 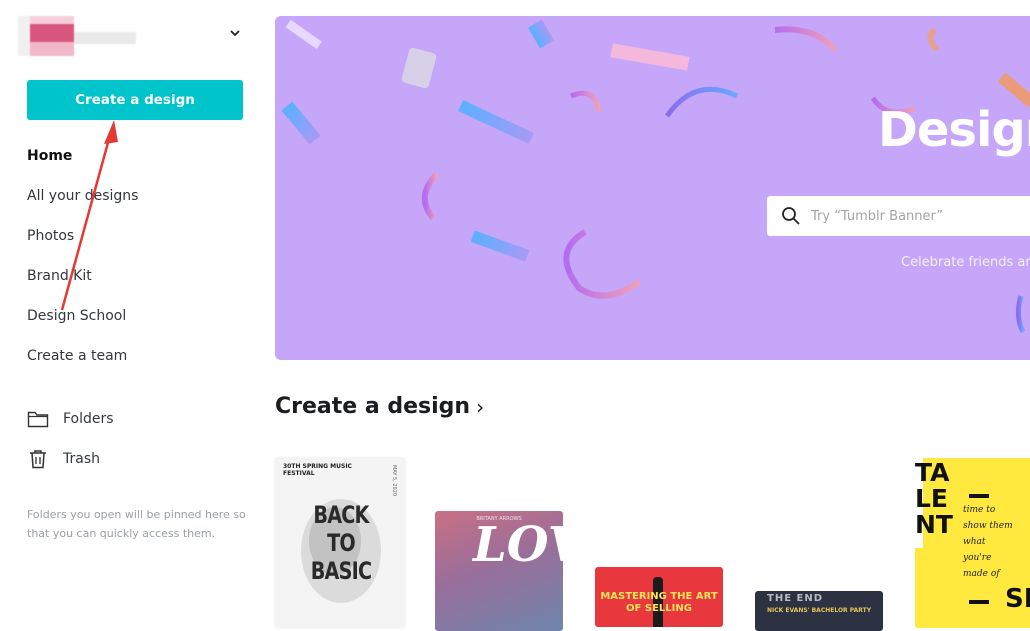 I want to click on template-card-date: MAY 5, 2020, so click(x=394, y=481).